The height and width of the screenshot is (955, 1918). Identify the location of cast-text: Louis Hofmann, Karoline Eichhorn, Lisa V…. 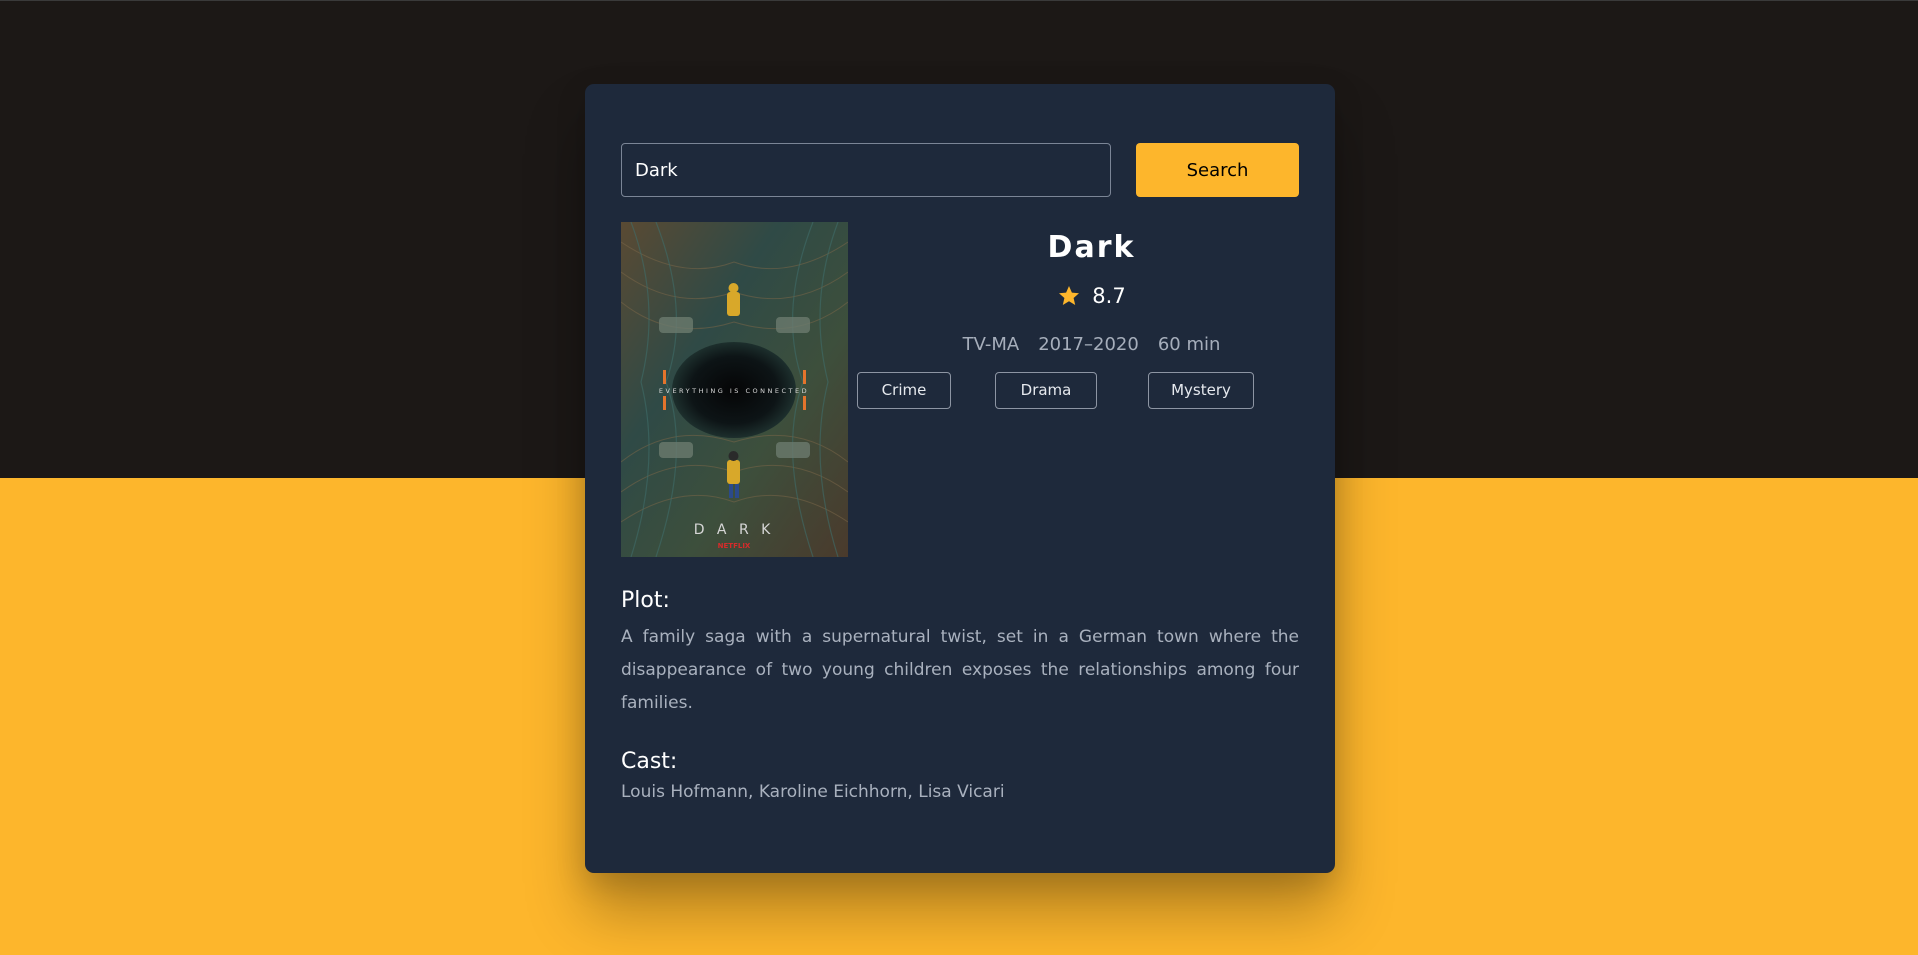
(813, 792).